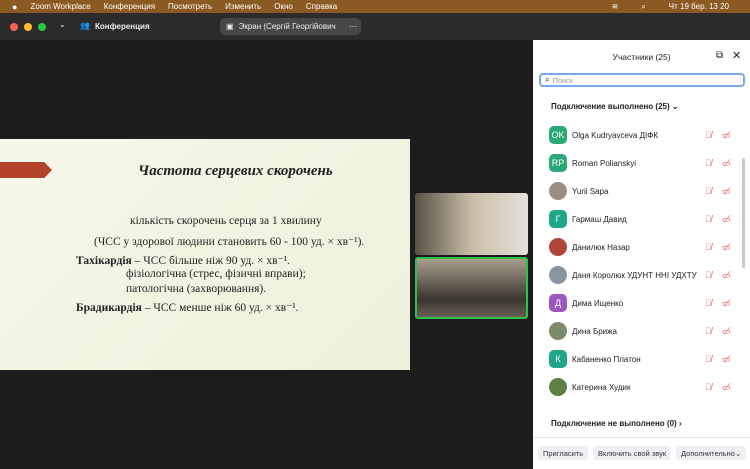 The height and width of the screenshot is (469, 750). What do you see at coordinates (321, 6) in the screenshot?
I see `menu-help: Справка` at bounding box center [321, 6].